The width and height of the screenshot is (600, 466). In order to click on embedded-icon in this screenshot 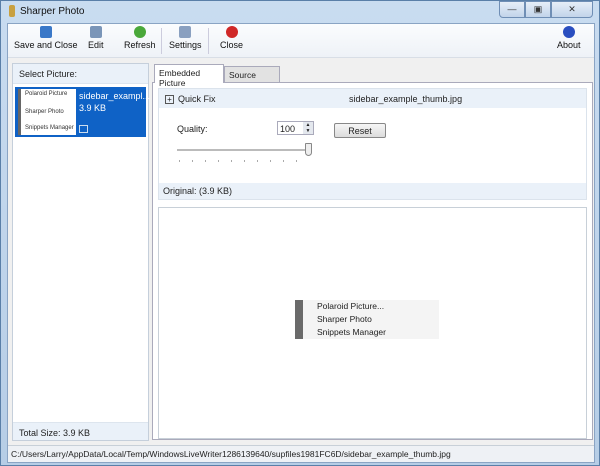, I will do `click(83, 129)`.